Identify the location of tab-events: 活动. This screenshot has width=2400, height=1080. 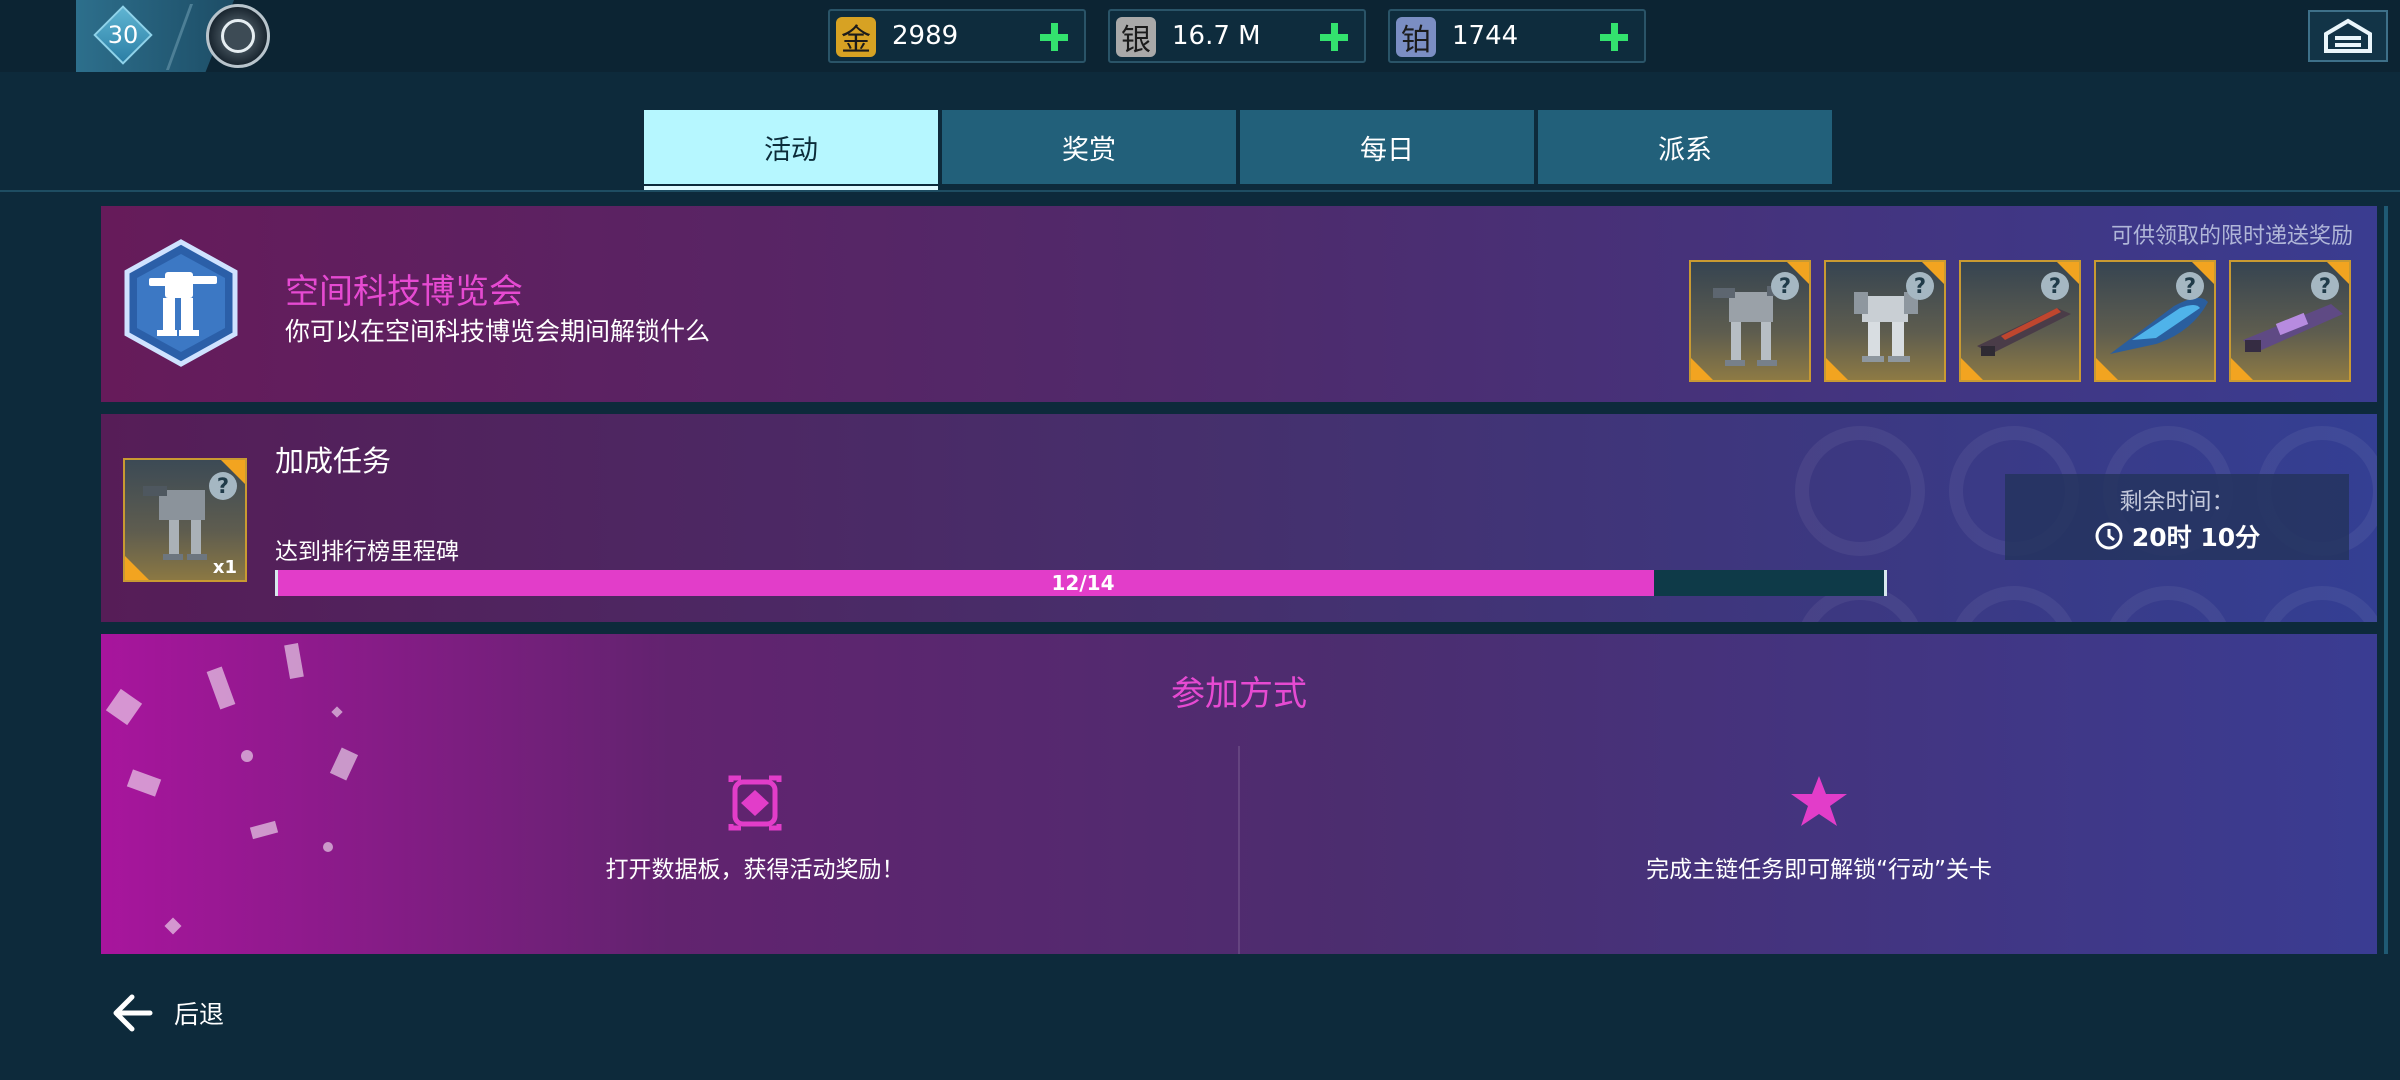
(791, 147).